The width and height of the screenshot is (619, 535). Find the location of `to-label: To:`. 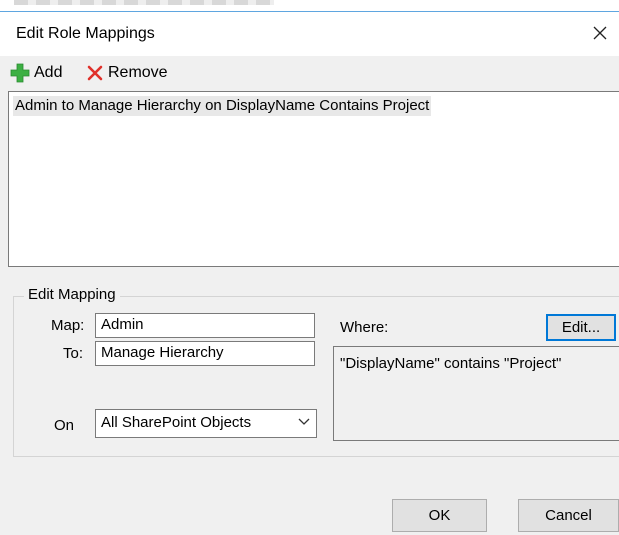

to-label: To: is located at coordinates (73, 353).